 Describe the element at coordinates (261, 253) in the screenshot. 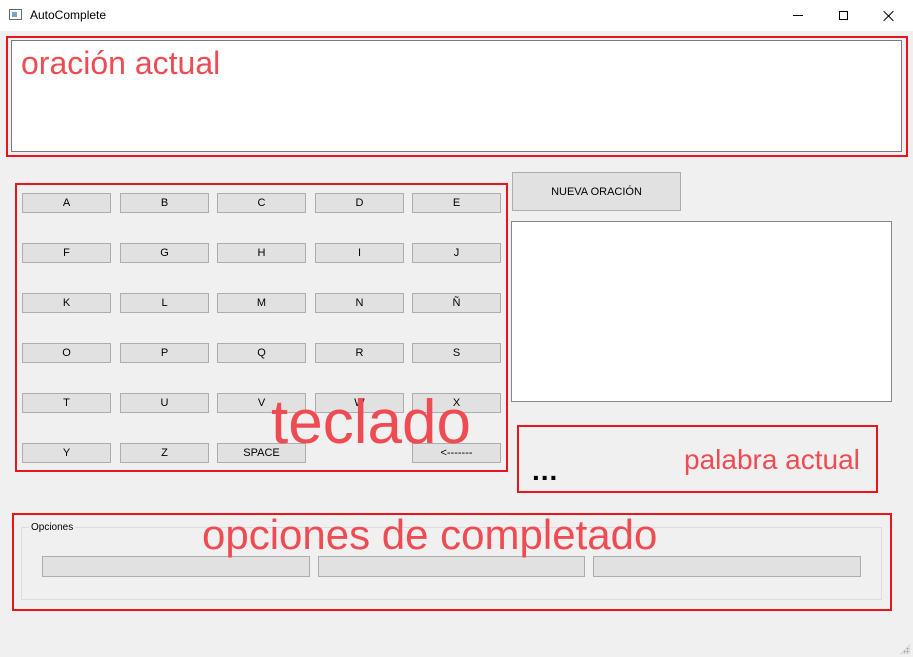

I see `key-h: H` at that location.